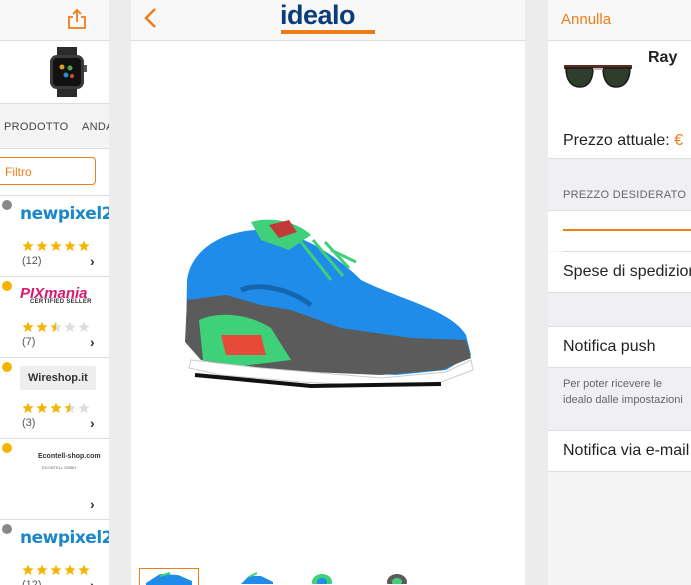 The height and width of the screenshot is (585, 691). I want to click on push-hint-line-1: Per poter ricevere le, so click(613, 384).